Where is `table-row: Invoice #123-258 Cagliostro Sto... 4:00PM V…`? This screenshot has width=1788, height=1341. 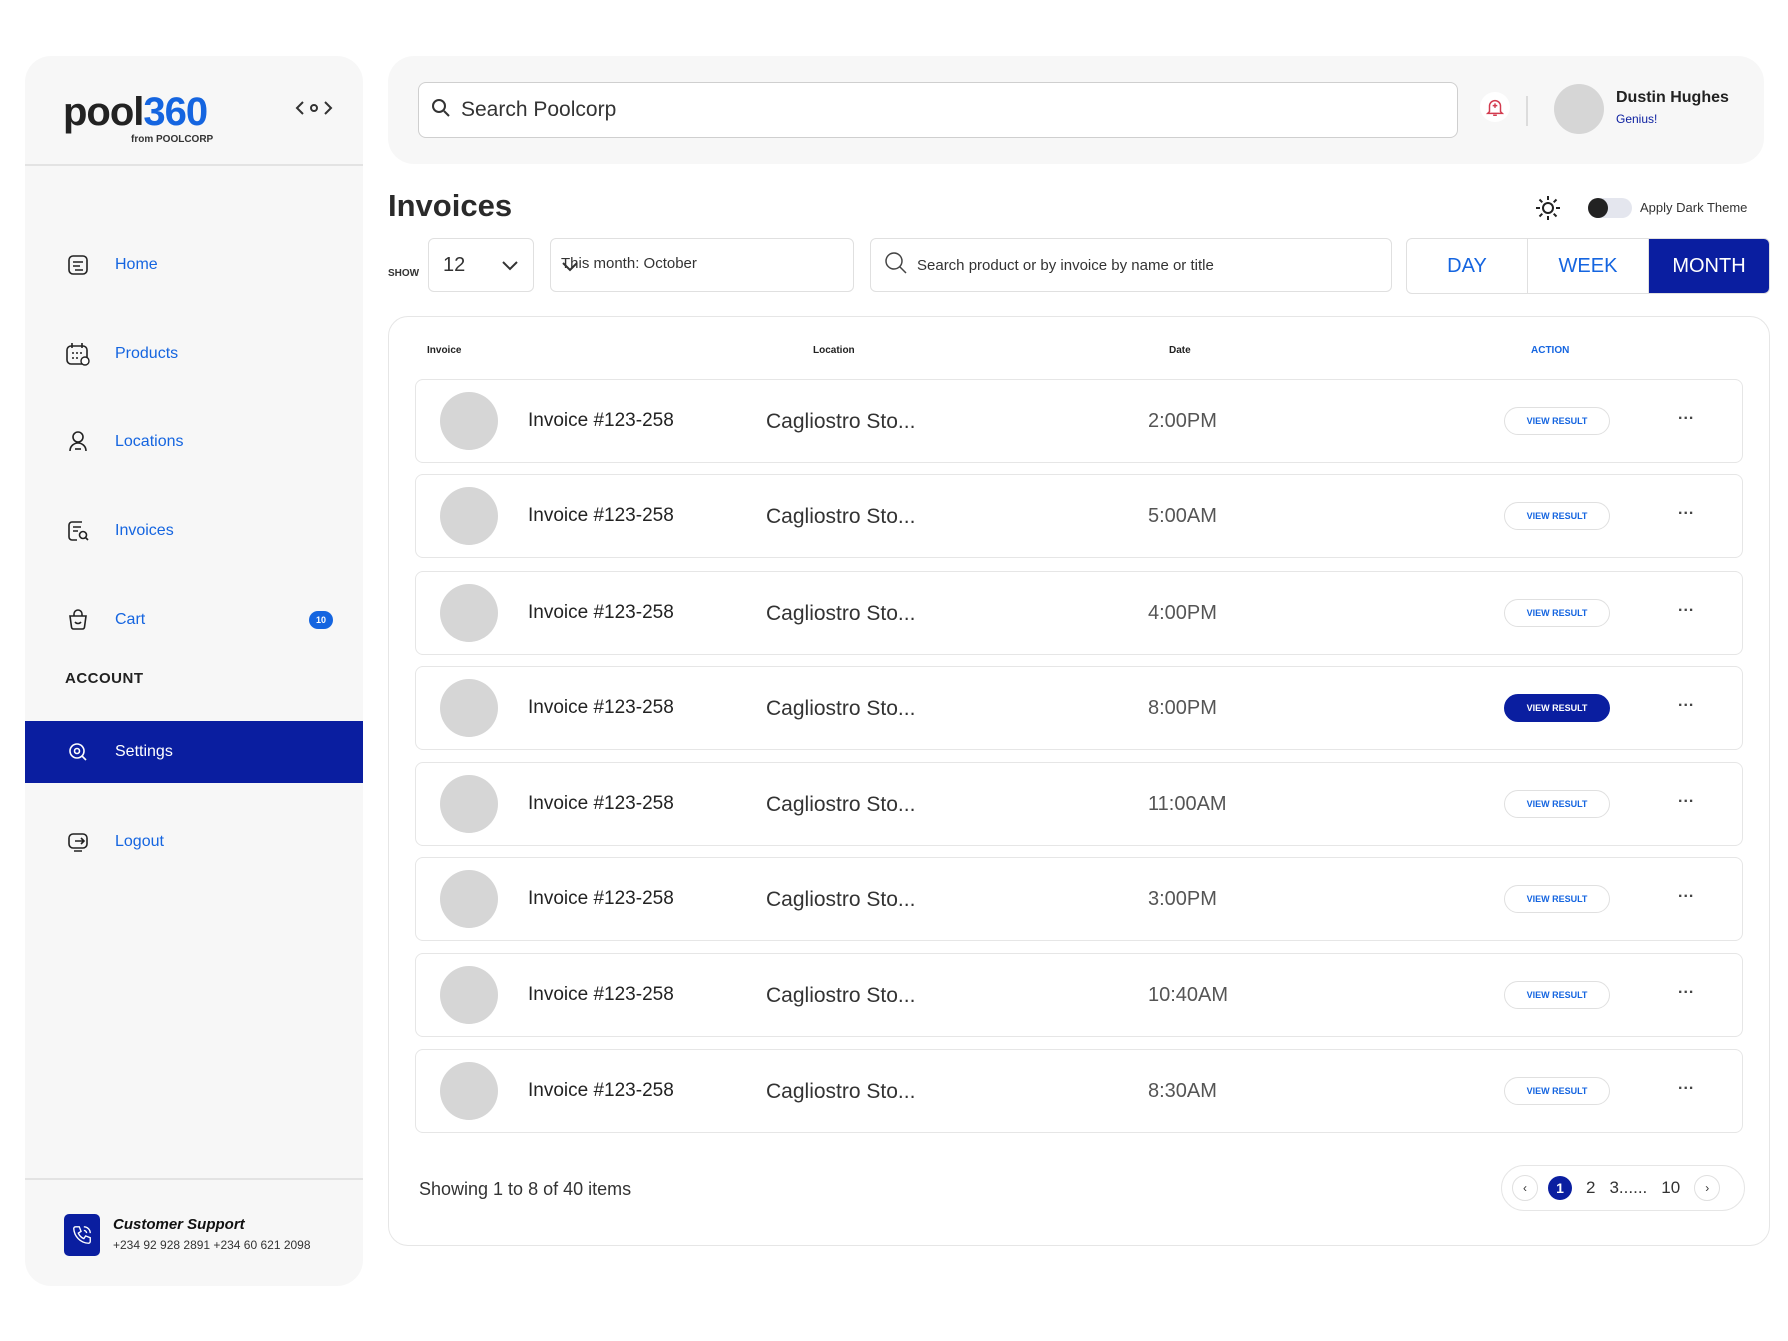
table-row: Invoice #123-258 Cagliostro Sto... 4:00PM V… is located at coordinates (1079, 613).